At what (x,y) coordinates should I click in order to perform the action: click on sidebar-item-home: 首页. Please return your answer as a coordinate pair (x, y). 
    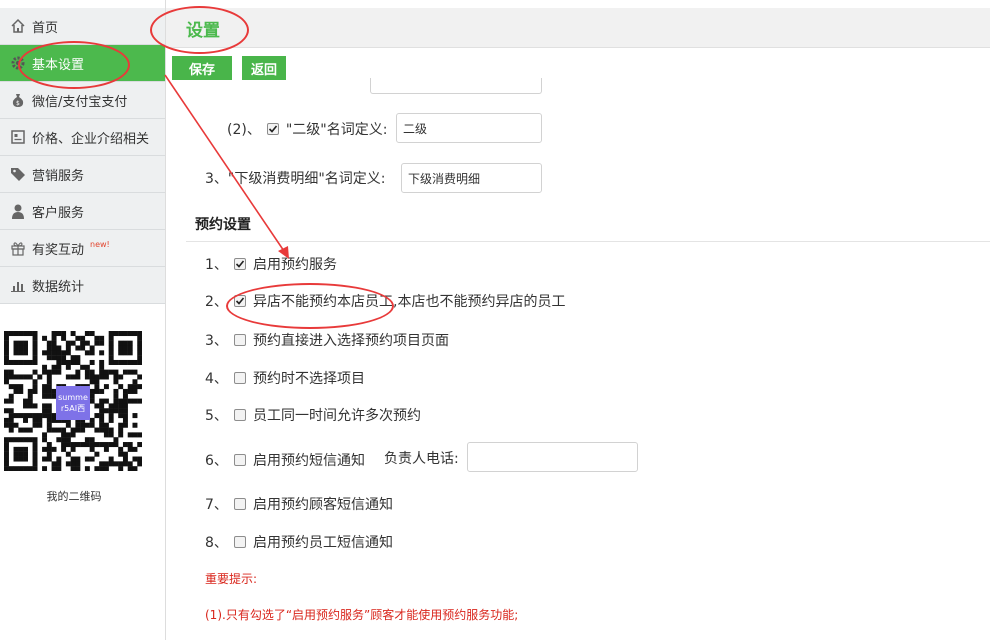
    Looking at the image, I should click on (82, 26).